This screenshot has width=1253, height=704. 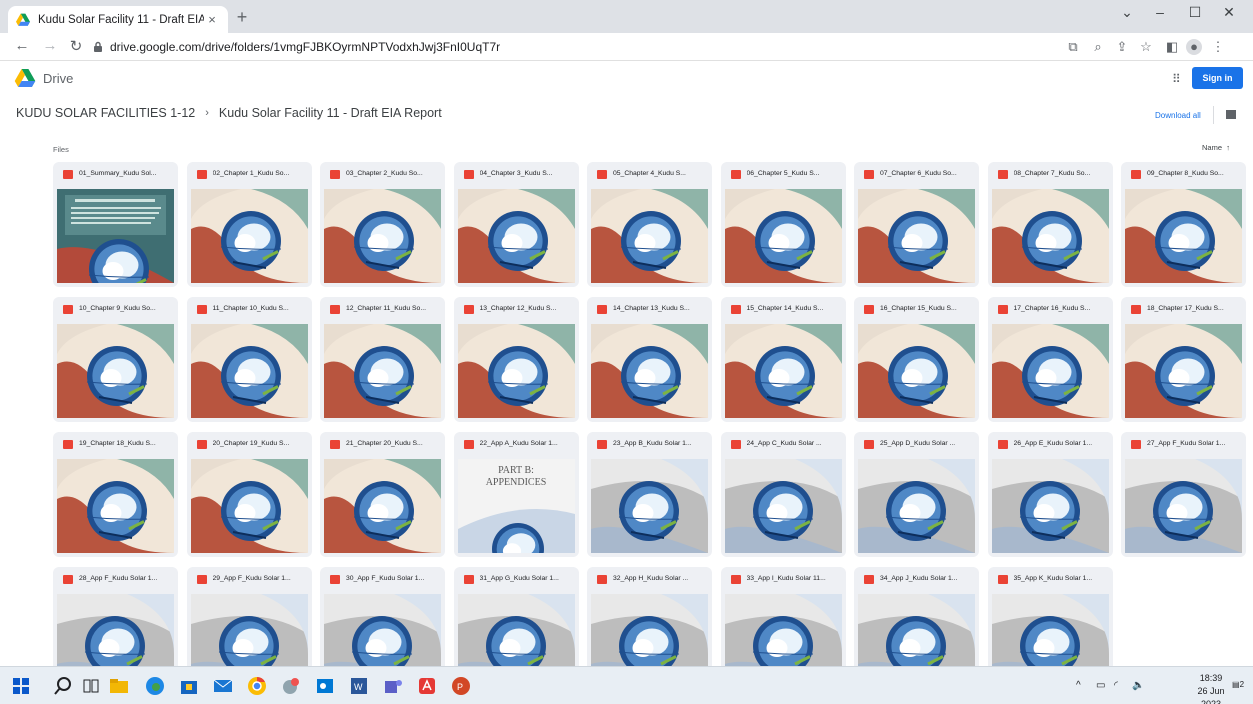 I want to click on apps-grid-icon: ⠿, so click(x=1176, y=79).